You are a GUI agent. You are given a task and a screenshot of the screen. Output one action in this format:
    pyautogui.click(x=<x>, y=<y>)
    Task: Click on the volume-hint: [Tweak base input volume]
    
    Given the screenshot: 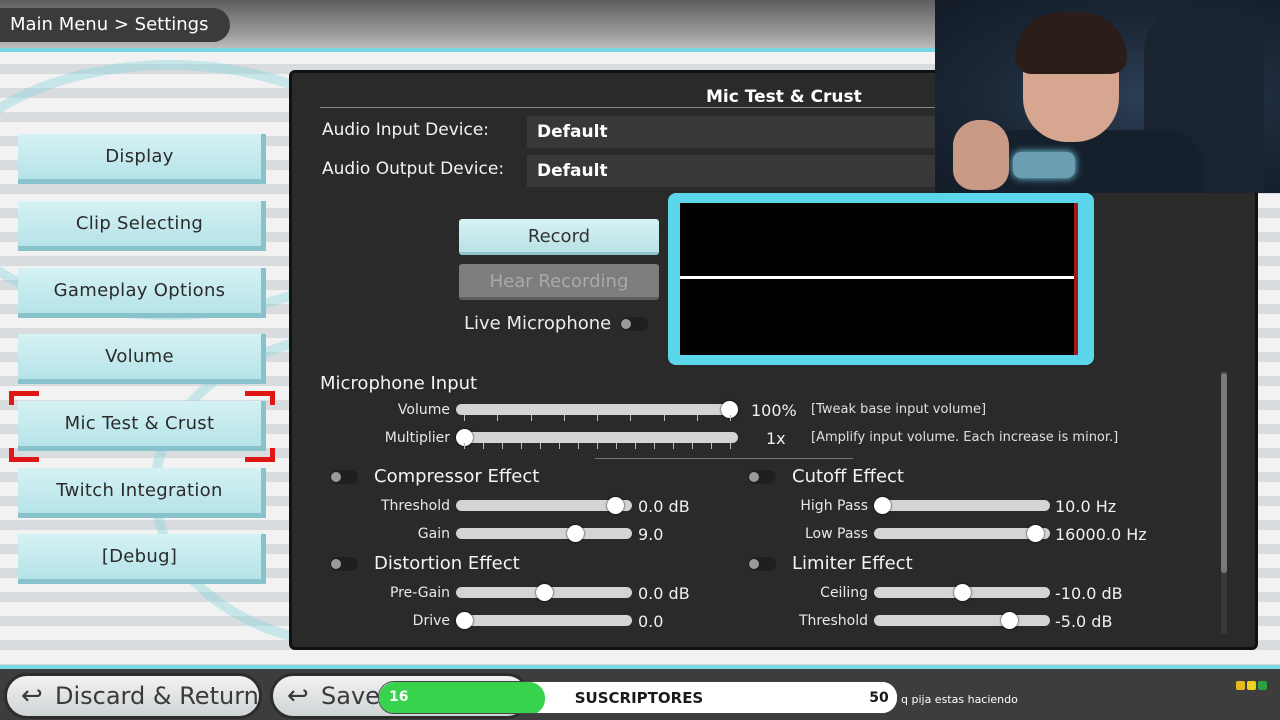 What is the action you would take?
    pyautogui.click(x=899, y=409)
    